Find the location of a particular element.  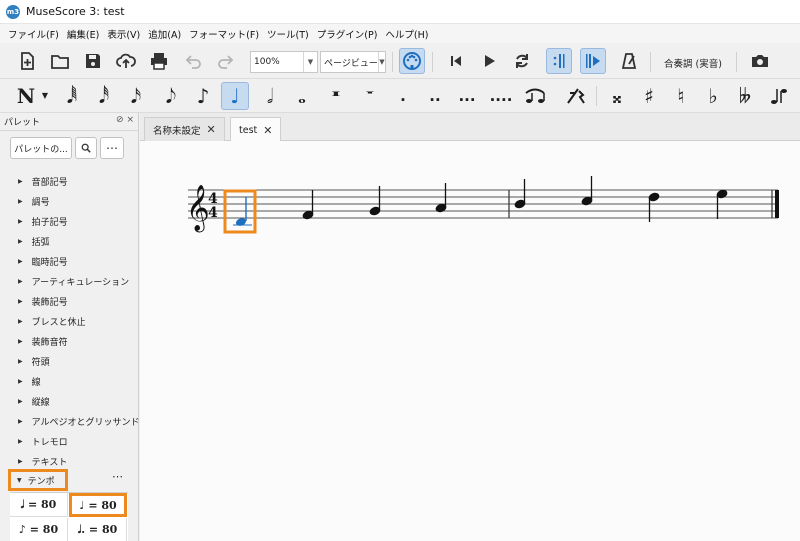

tempo-half-80-cell: 𝅗𝅥 = 80 is located at coordinates (39, 505).